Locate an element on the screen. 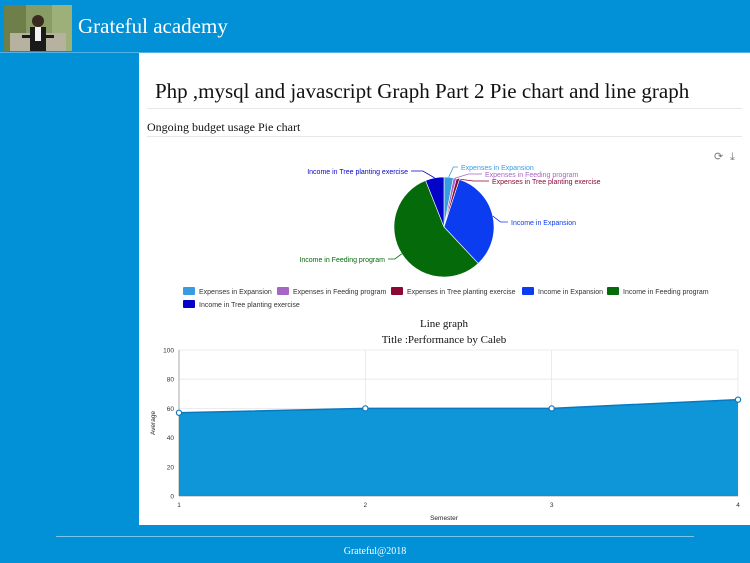  pie-slice-label: Expenses in Expansion is located at coordinates (497, 168).